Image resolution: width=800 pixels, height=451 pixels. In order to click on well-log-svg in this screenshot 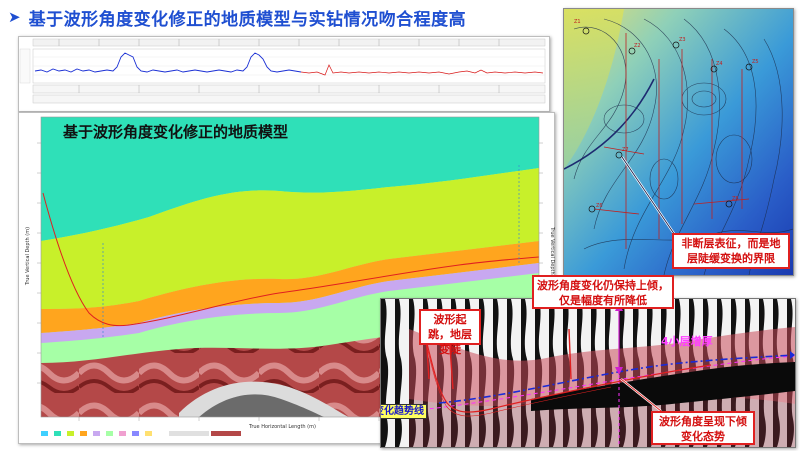, I will do `click(284, 74)`.